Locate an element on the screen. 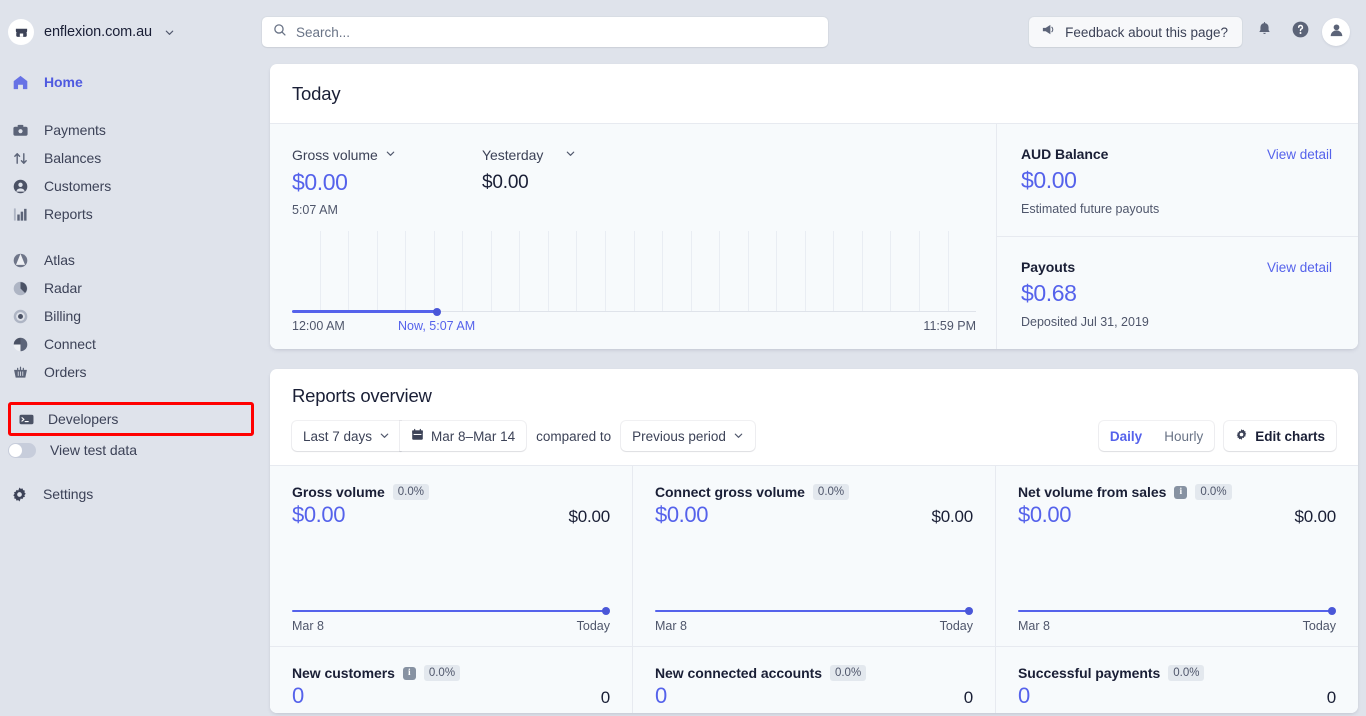  aud-balance-sub: Estimated future payouts is located at coordinates (1090, 209).